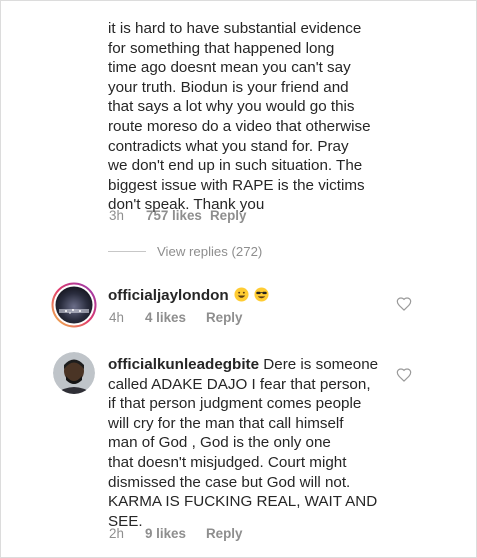 The image size is (477, 558). I want to click on username-link: officialkunleadegbite, so click(183, 364).